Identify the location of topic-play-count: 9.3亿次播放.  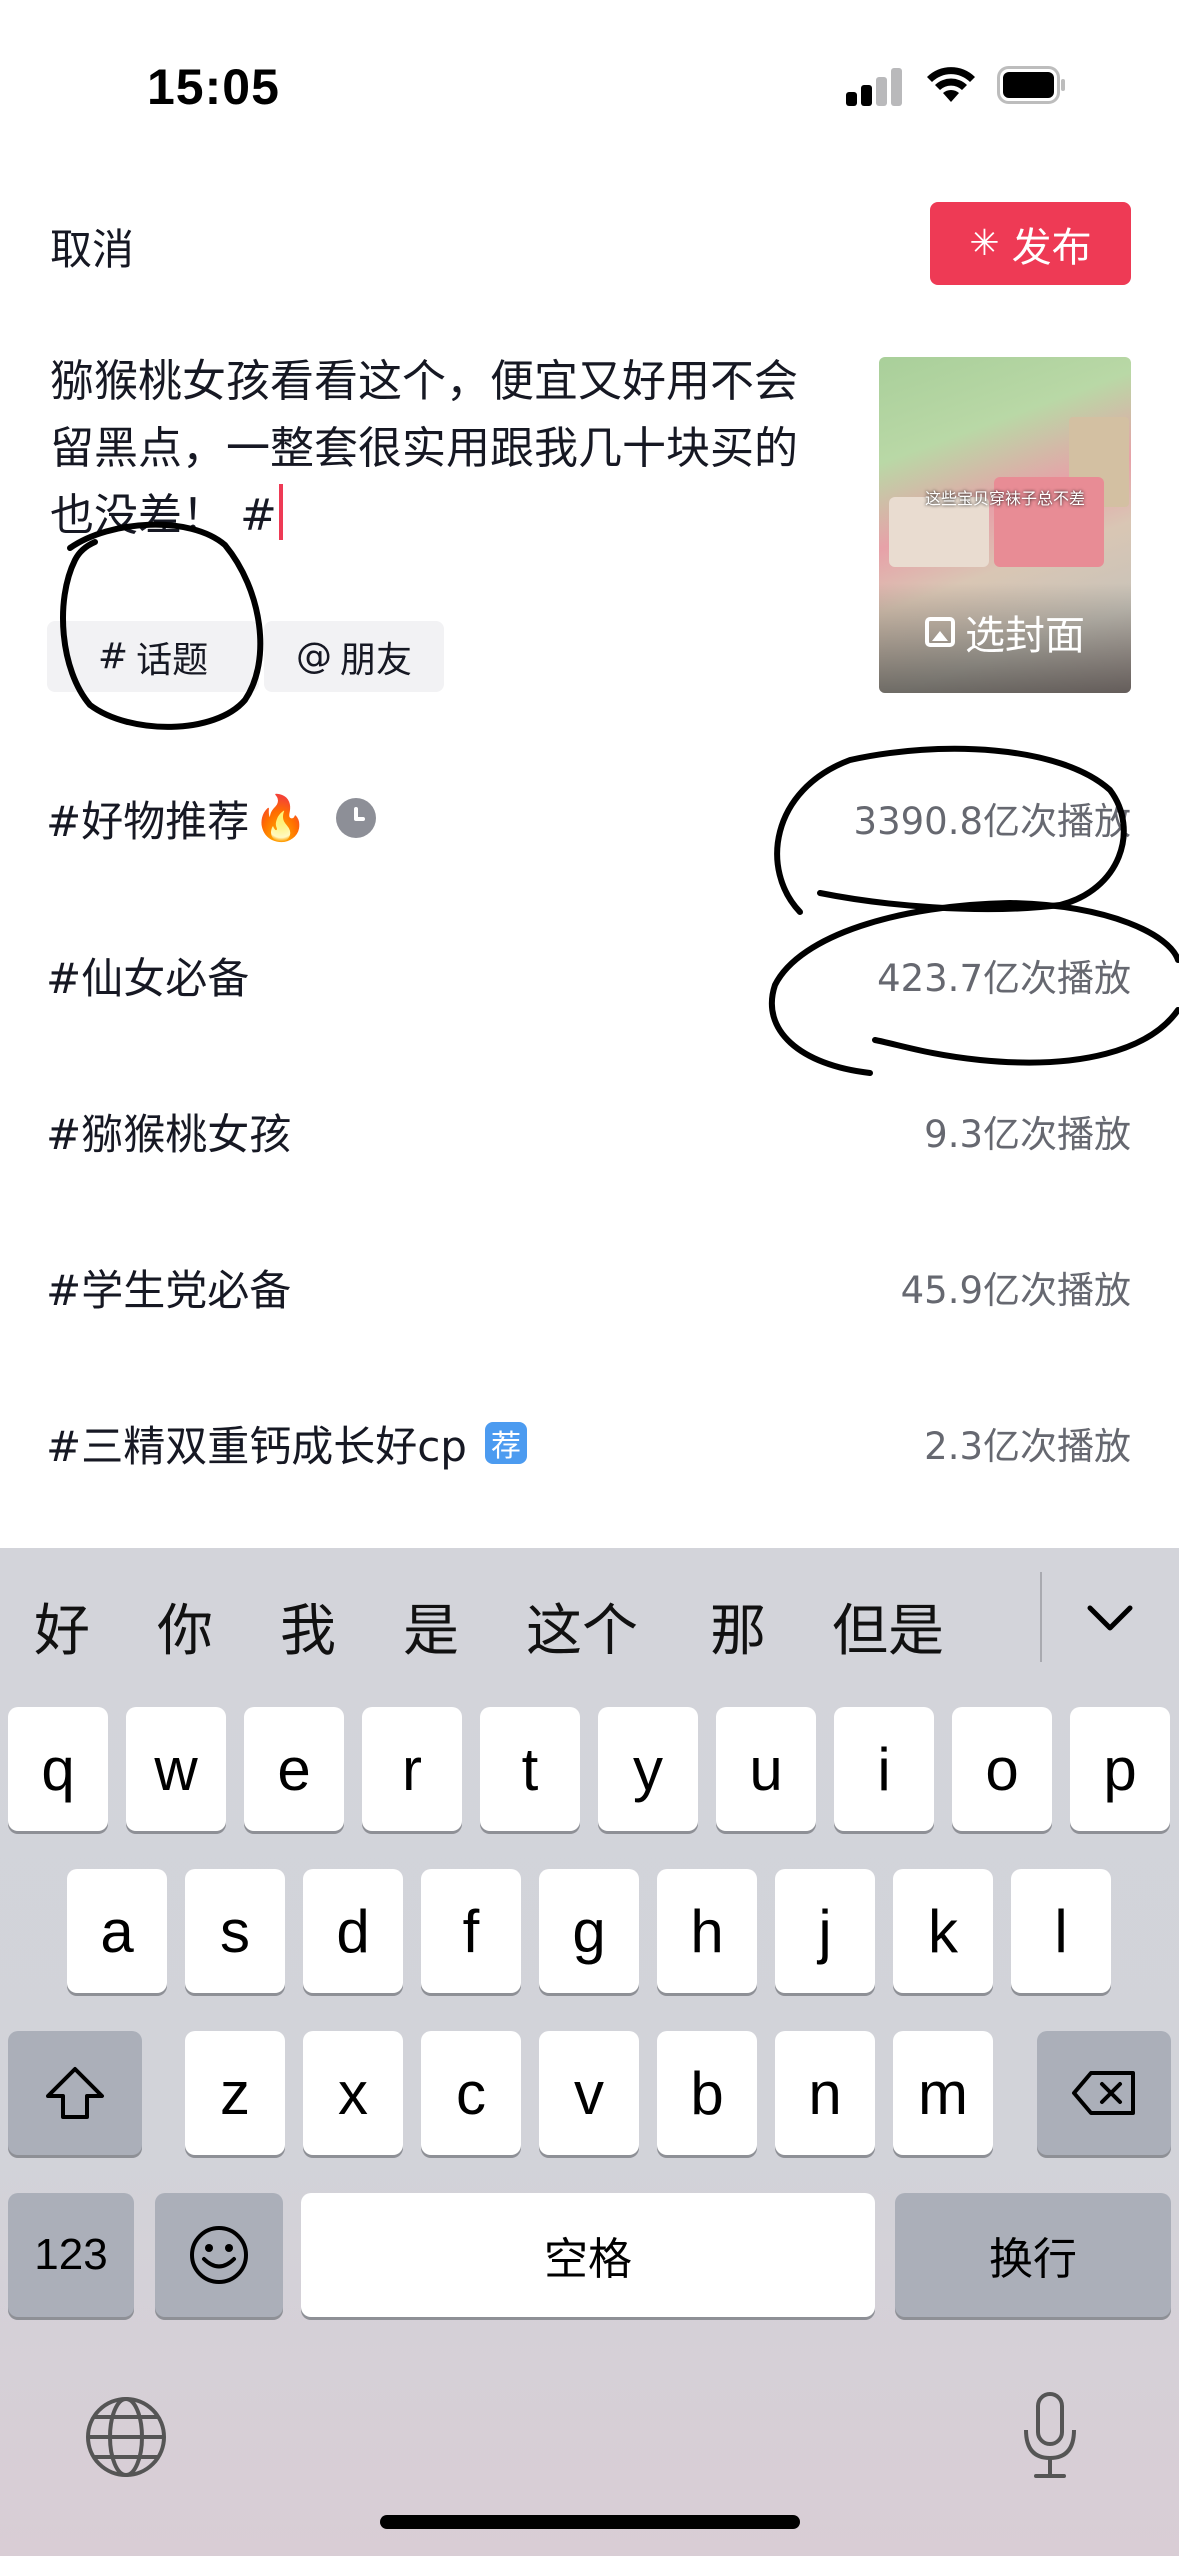
(1027, 1134).